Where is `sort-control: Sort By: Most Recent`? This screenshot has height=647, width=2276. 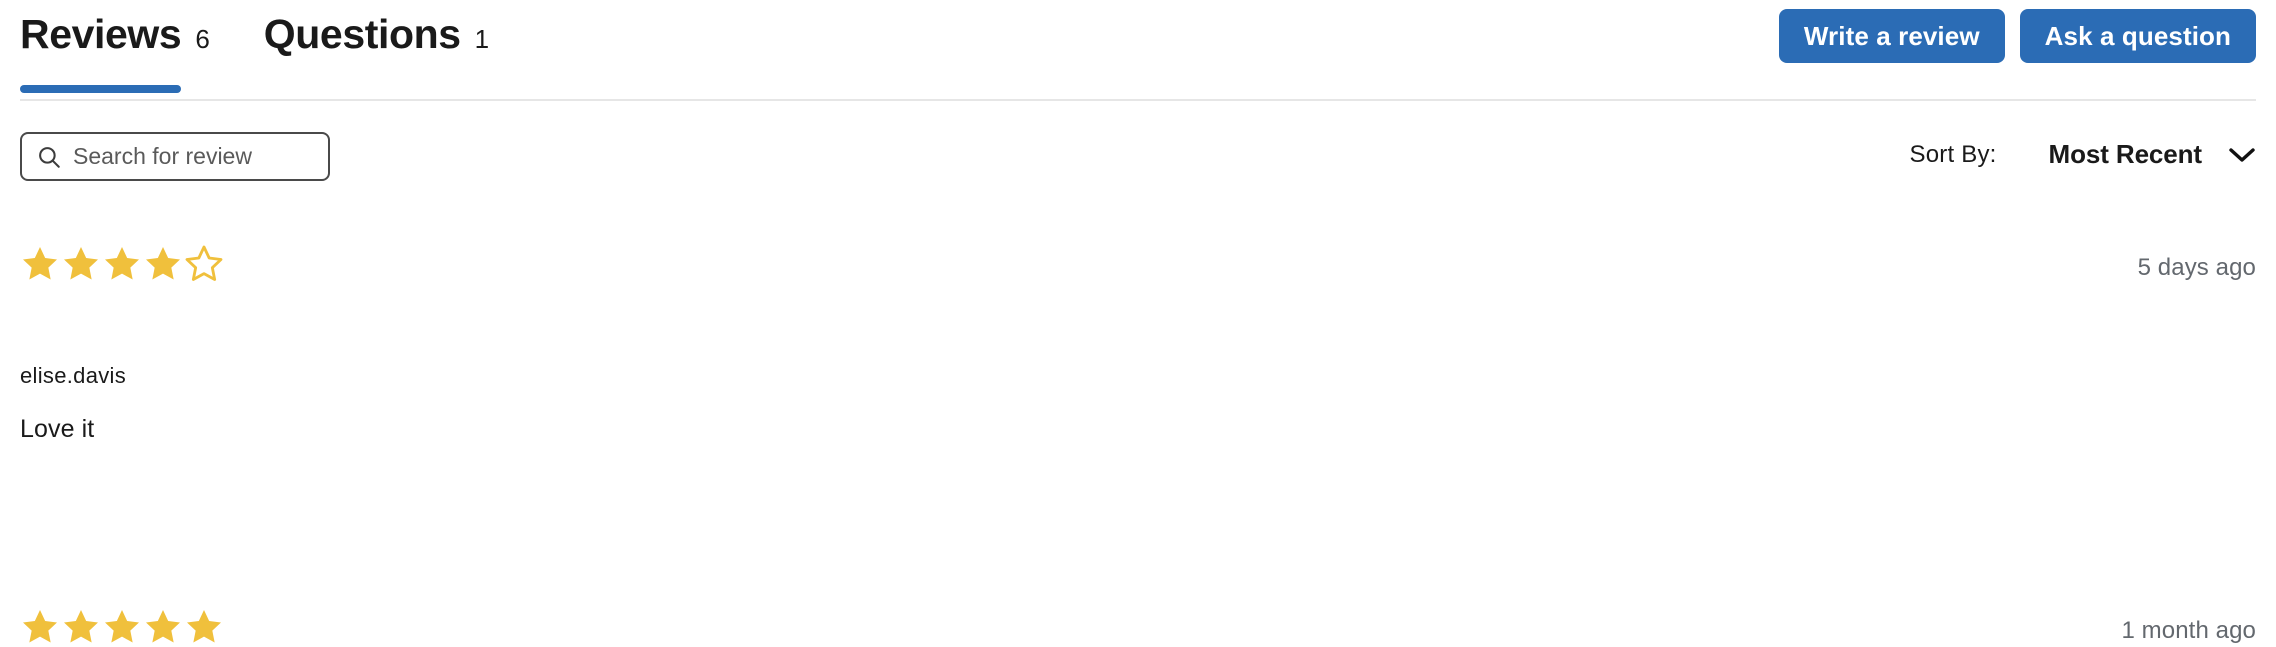
sort-control: Sort By: Most Recent is located at coordinates (2083, 154).